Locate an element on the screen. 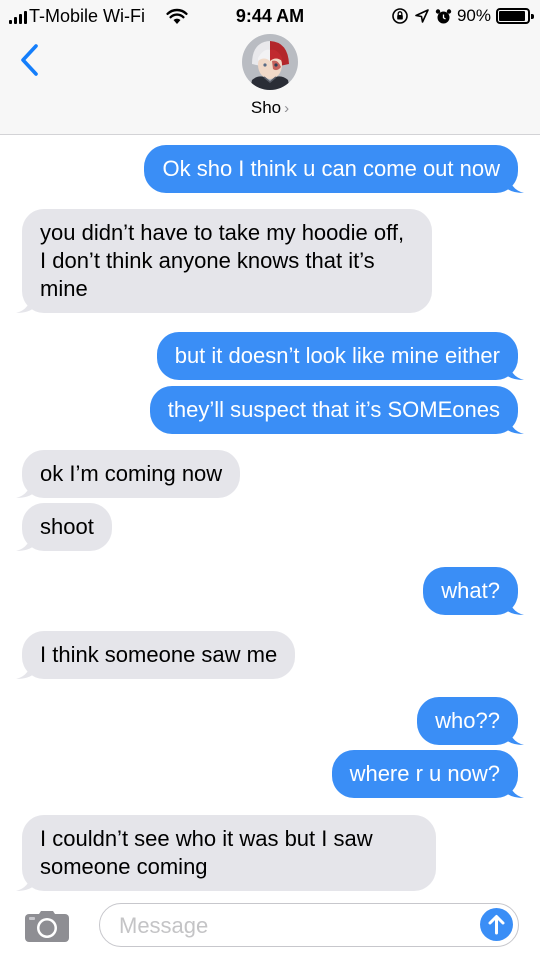 This screenshot has width=540, height=960. message-text: they’ll suspect that it’s SOMEones is located at coordinates (333, 409).